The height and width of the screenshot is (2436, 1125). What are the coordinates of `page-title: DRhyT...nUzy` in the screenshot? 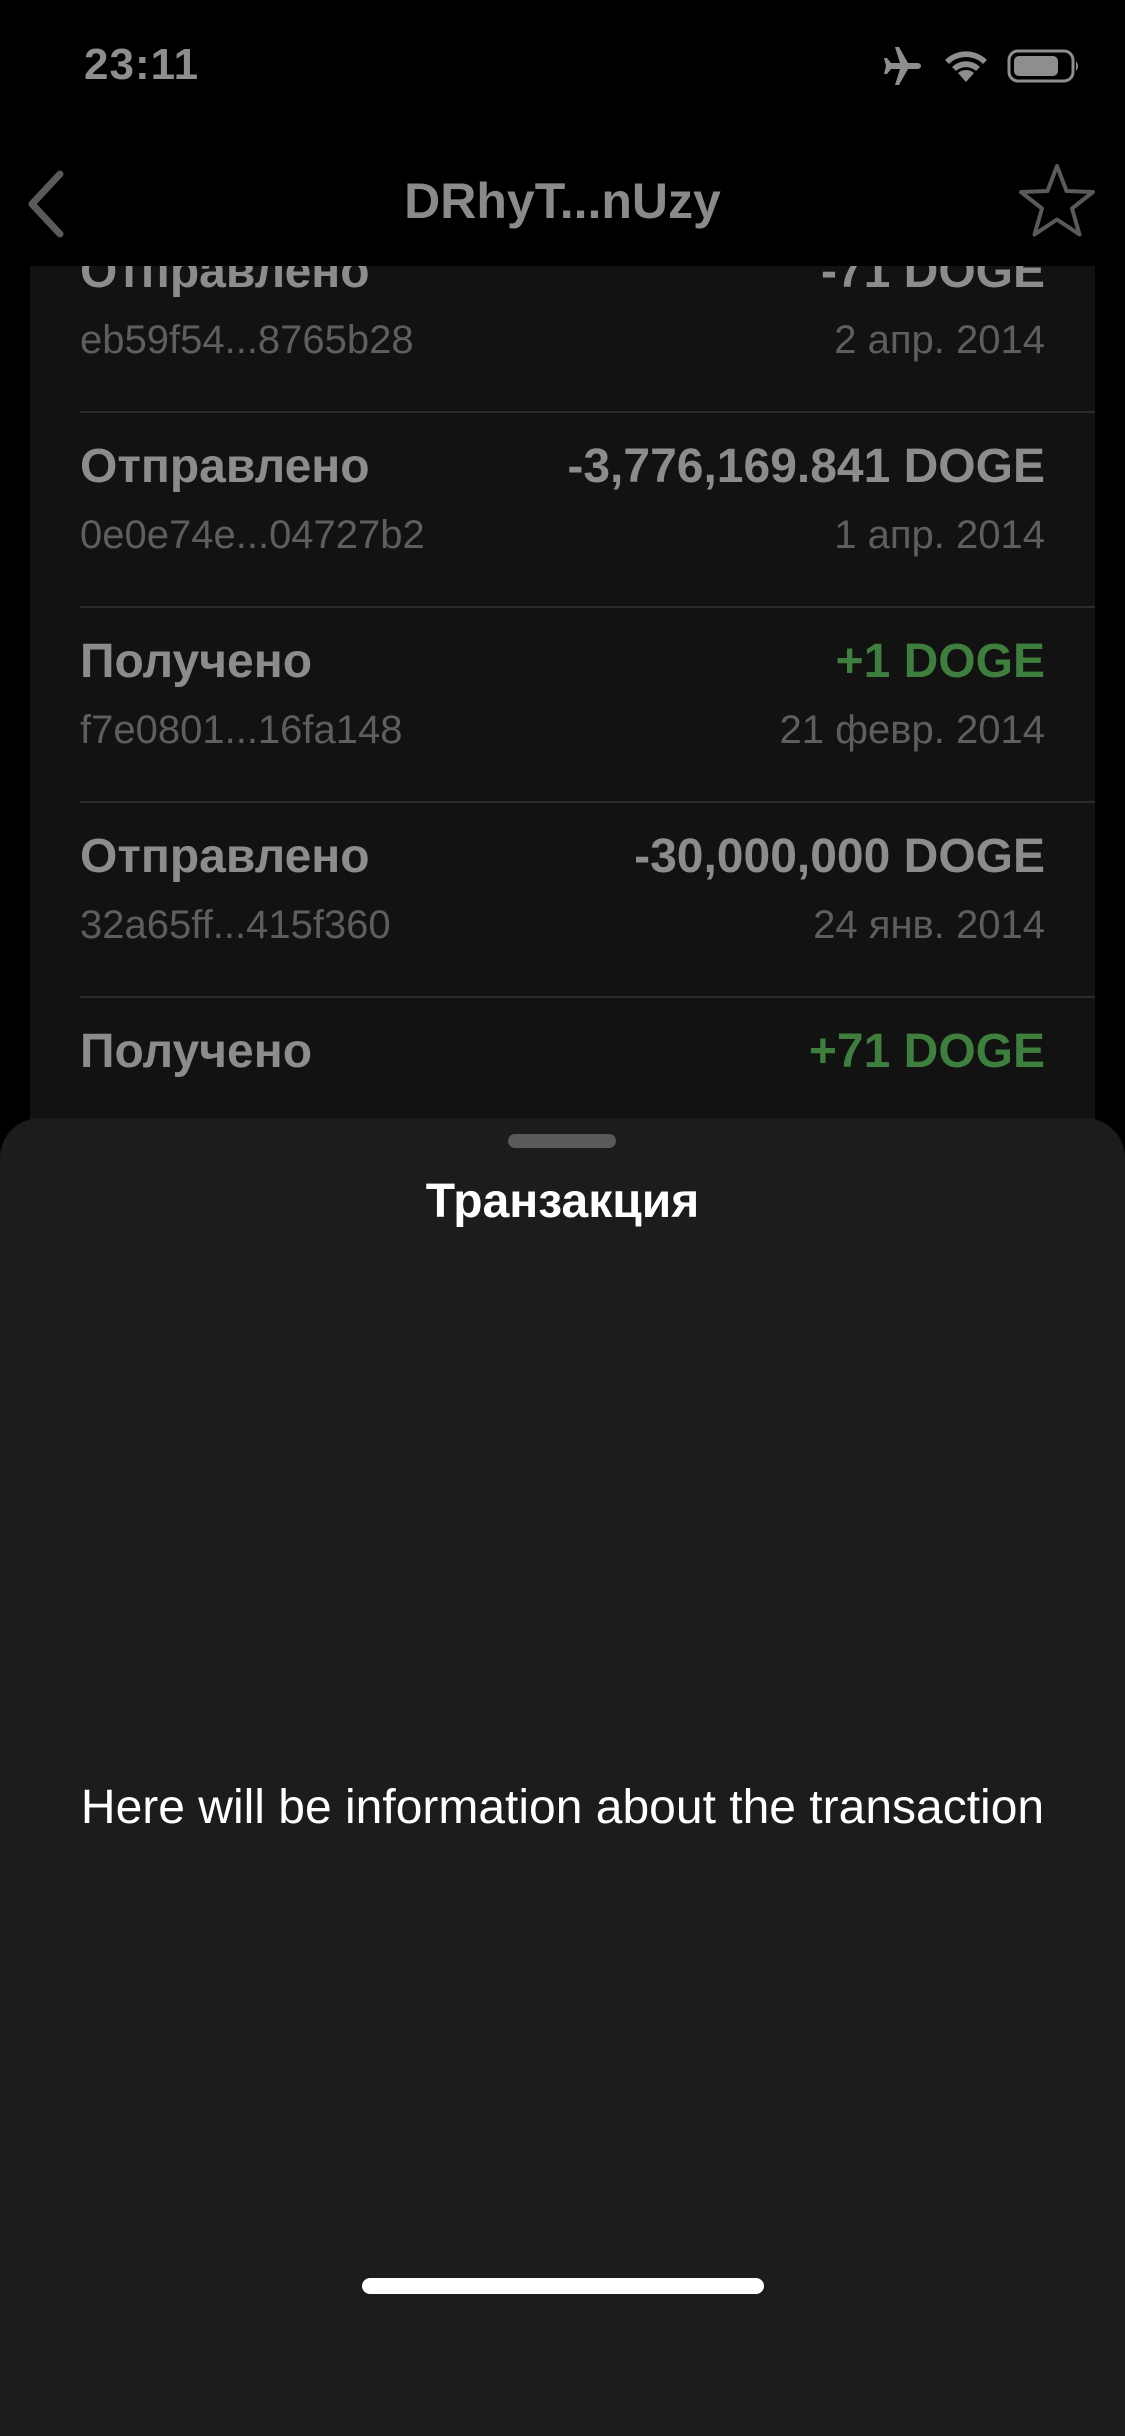 It's located at (562, 201).